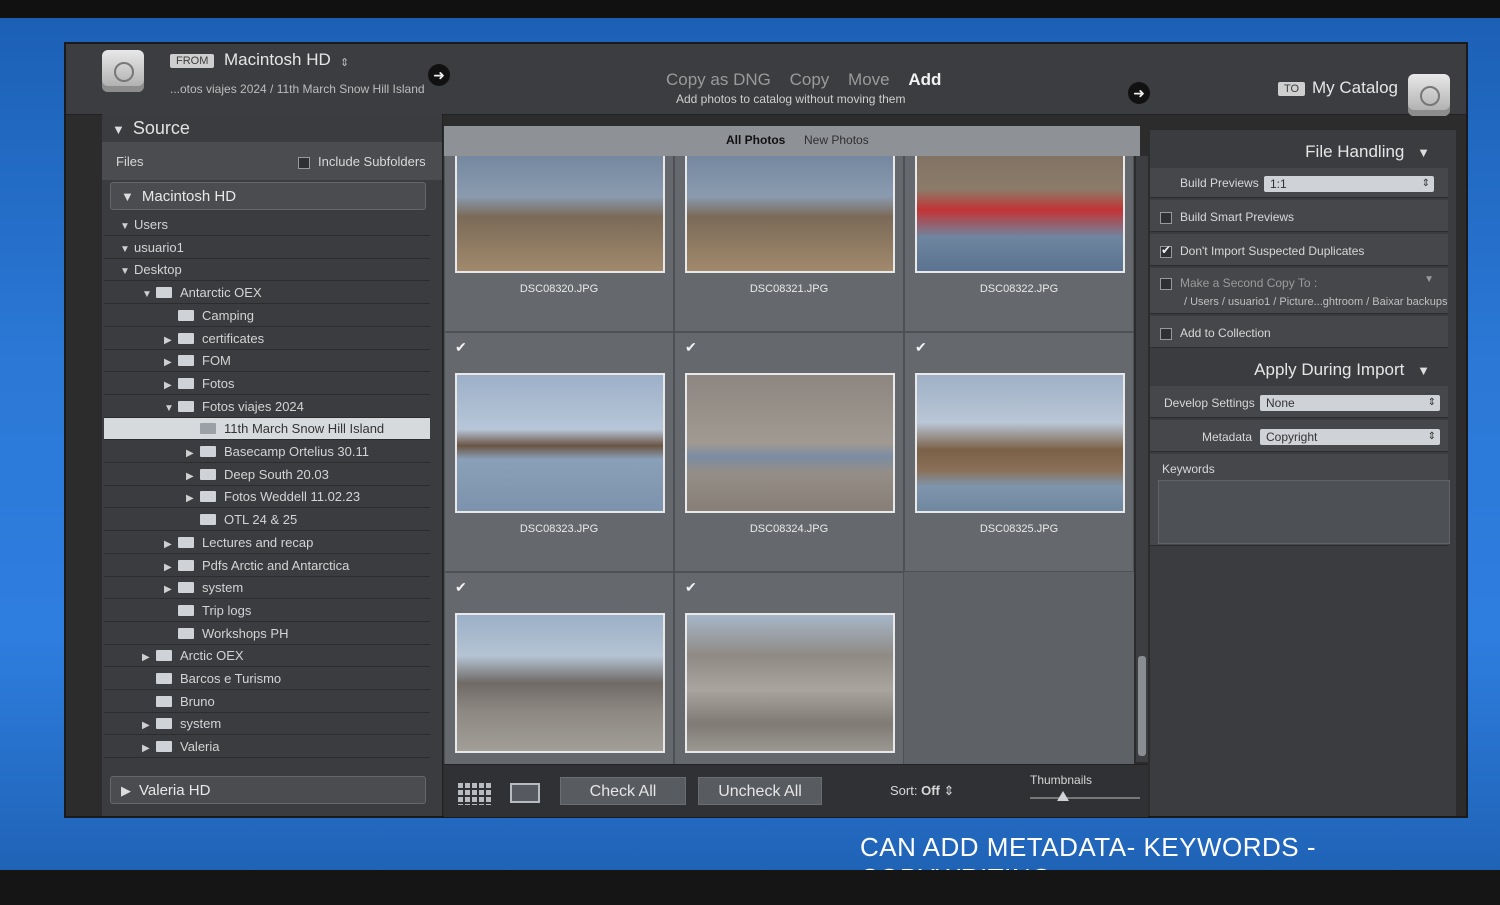 The image size is (1500, 905). I want to click on loupe-view-icon, so click(525, 793).